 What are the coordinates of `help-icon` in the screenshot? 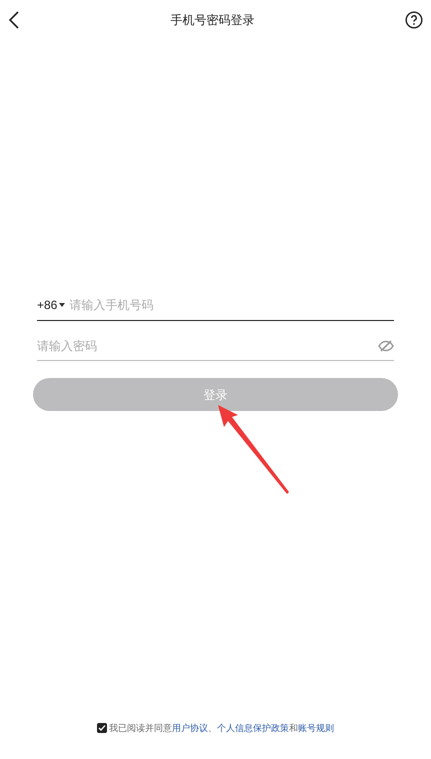 It's located at (414, 20).